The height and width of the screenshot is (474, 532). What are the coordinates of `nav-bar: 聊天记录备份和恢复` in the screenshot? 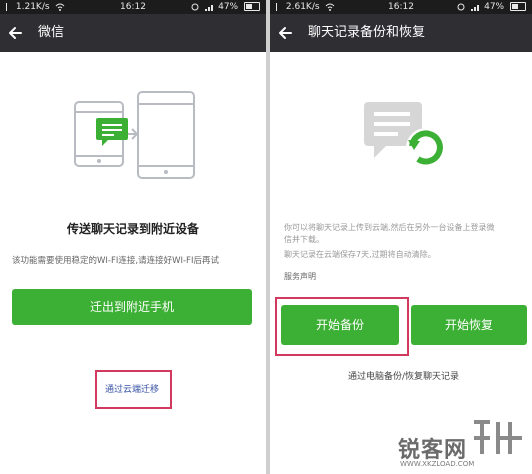 It's located at (401, 33).